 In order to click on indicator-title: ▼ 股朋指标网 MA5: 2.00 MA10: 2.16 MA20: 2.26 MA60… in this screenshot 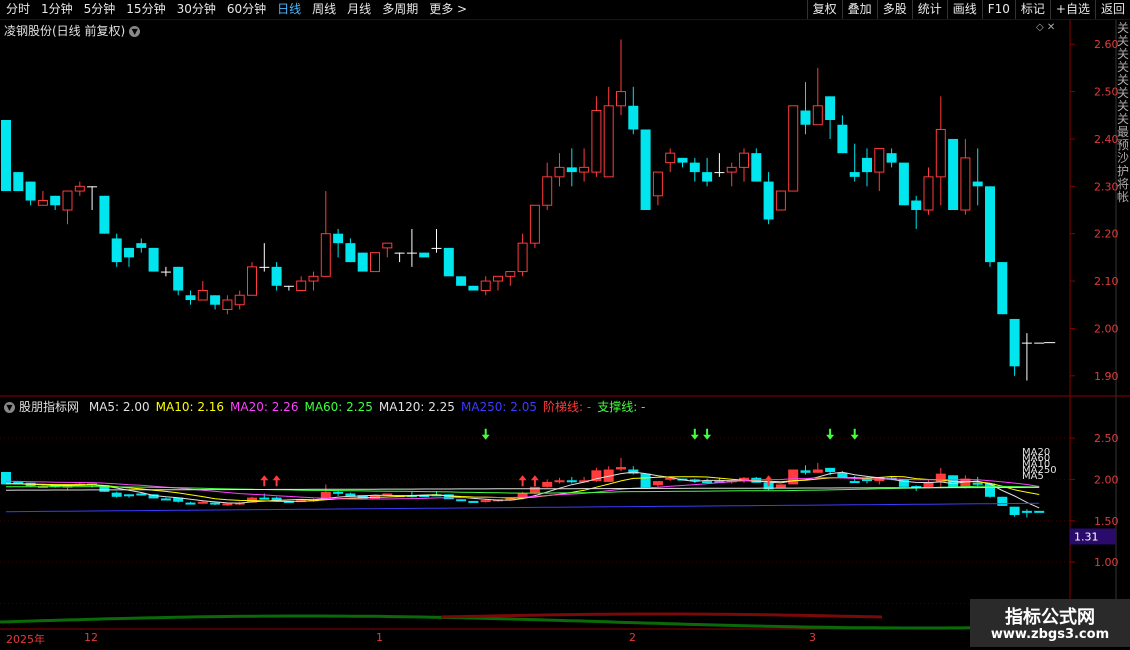, I will do `click(327, 406)`.